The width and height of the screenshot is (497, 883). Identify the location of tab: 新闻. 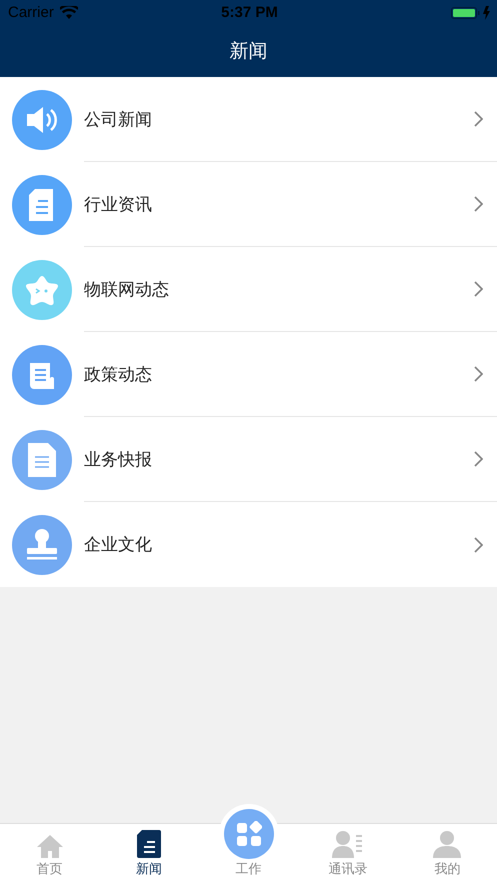
(149, 853).